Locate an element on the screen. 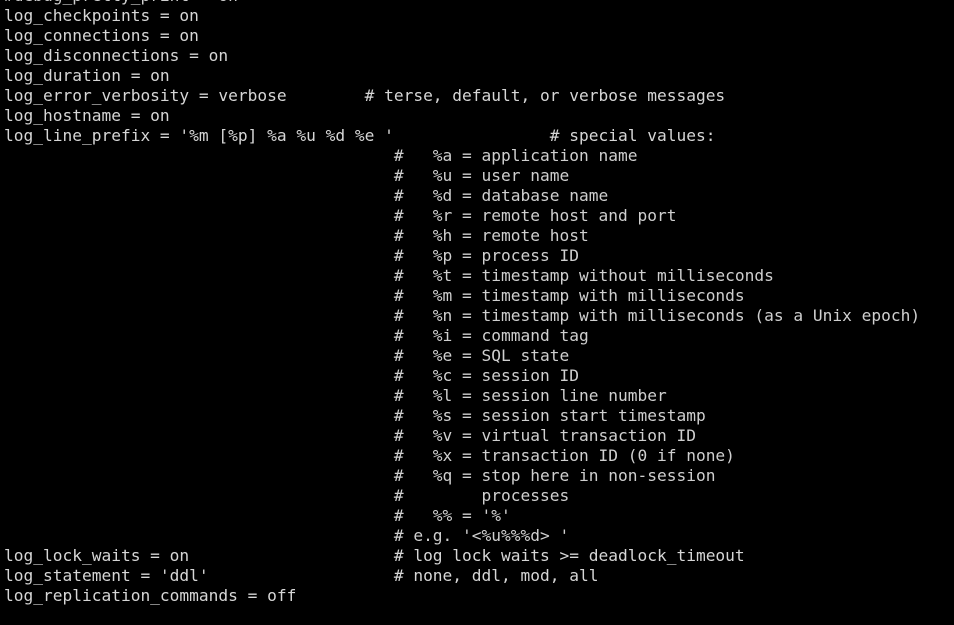 The height and width of the screenshot is (625, 954). config-line: # %v = virtual transaction ID is located at coordinates (350, 435).